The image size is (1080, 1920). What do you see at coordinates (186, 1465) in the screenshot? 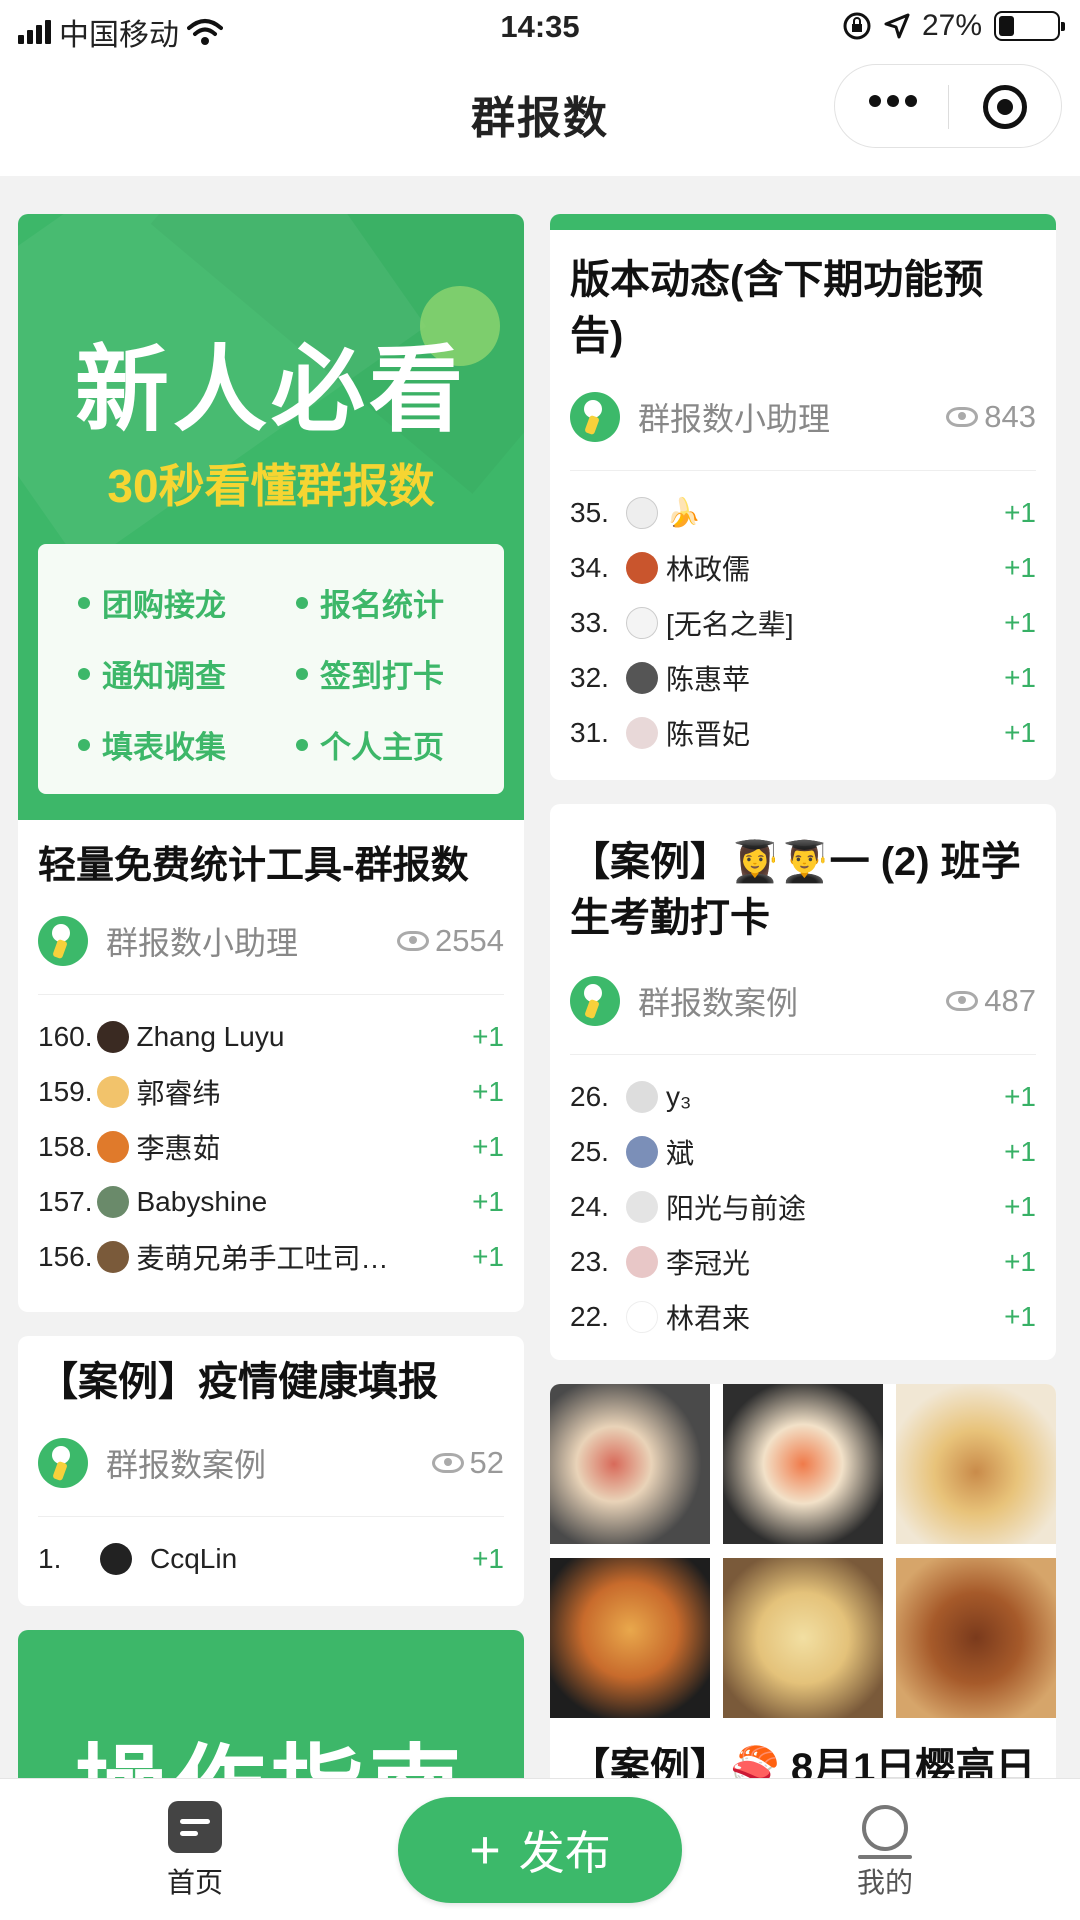
I see `author-name: 群报数案例` at bounding box center [186, 1465].